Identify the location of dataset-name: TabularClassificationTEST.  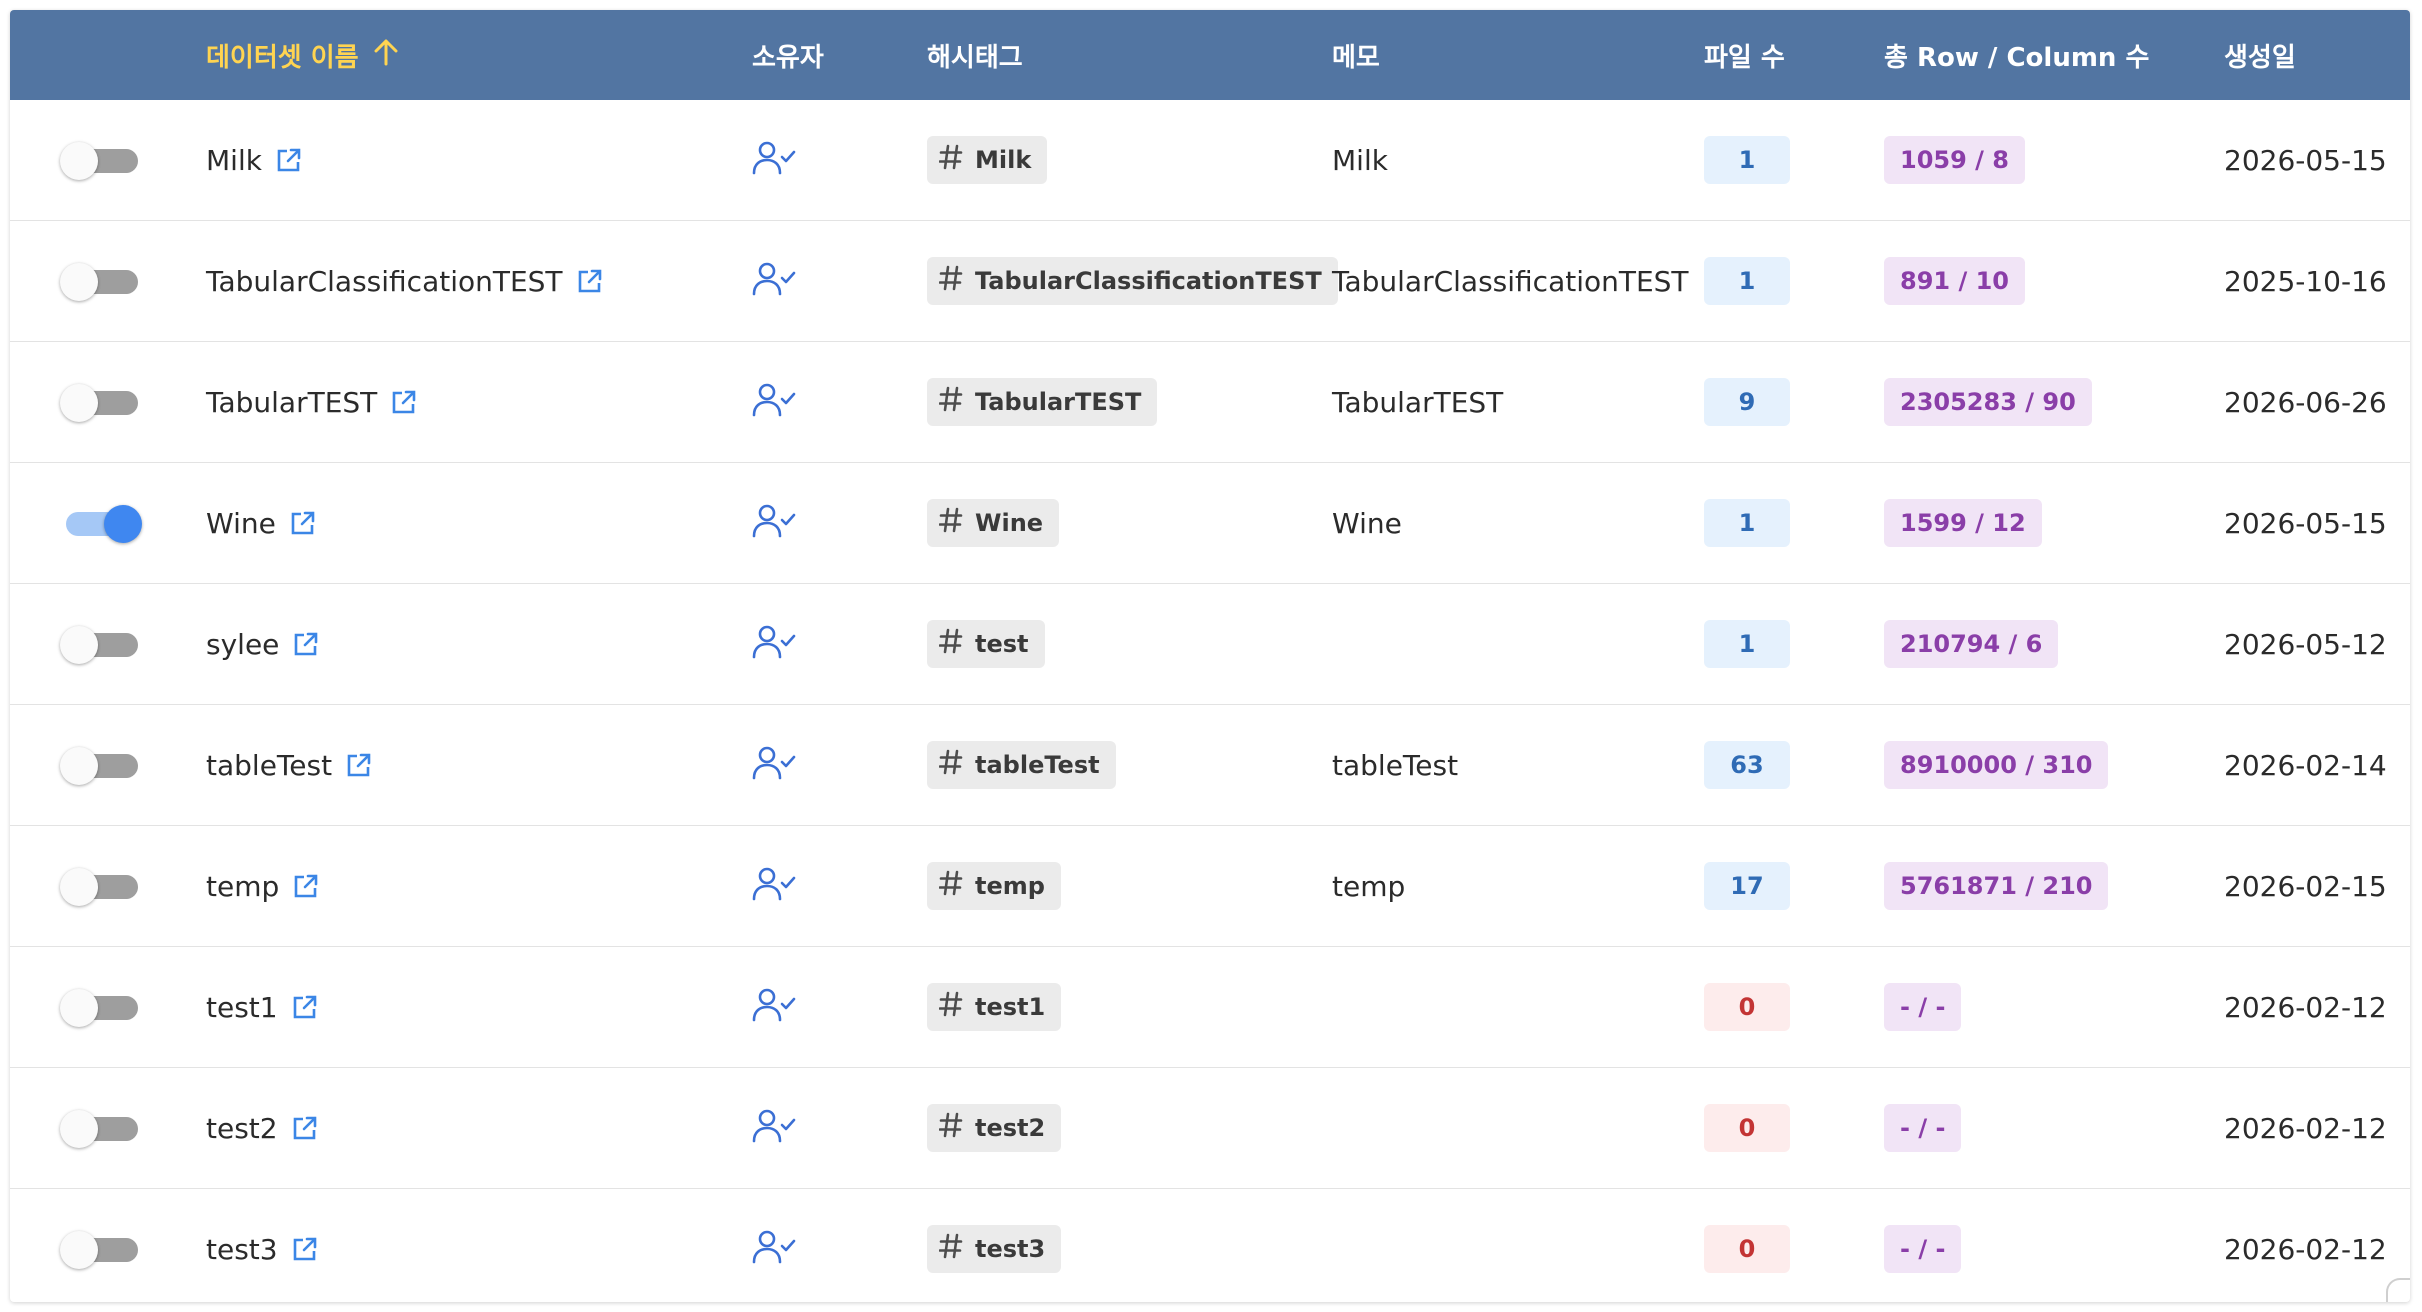
(384, 281).